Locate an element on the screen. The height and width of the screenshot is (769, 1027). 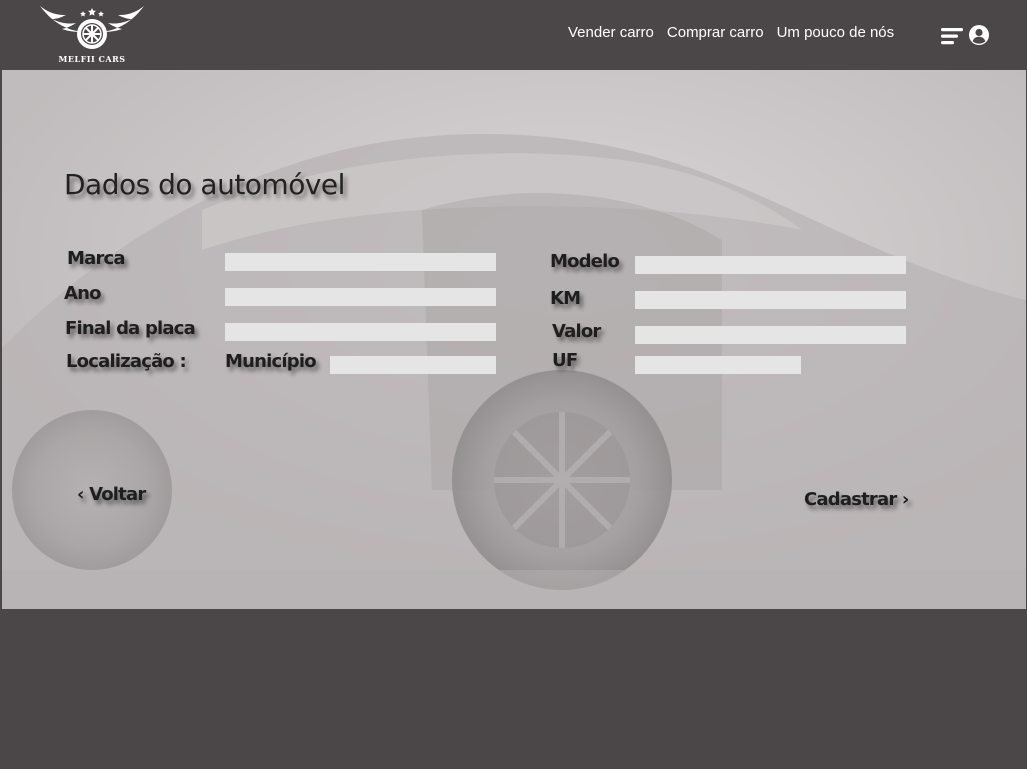
label-valor: Valor is located at coordinates (576, 331).